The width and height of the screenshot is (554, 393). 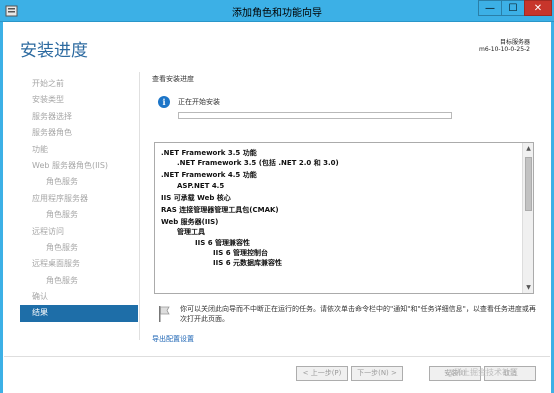 What do you see at coordinates (191, 232) in the screenshot?
I see `result-line: 管理工具` at bounding box center [191, 232].